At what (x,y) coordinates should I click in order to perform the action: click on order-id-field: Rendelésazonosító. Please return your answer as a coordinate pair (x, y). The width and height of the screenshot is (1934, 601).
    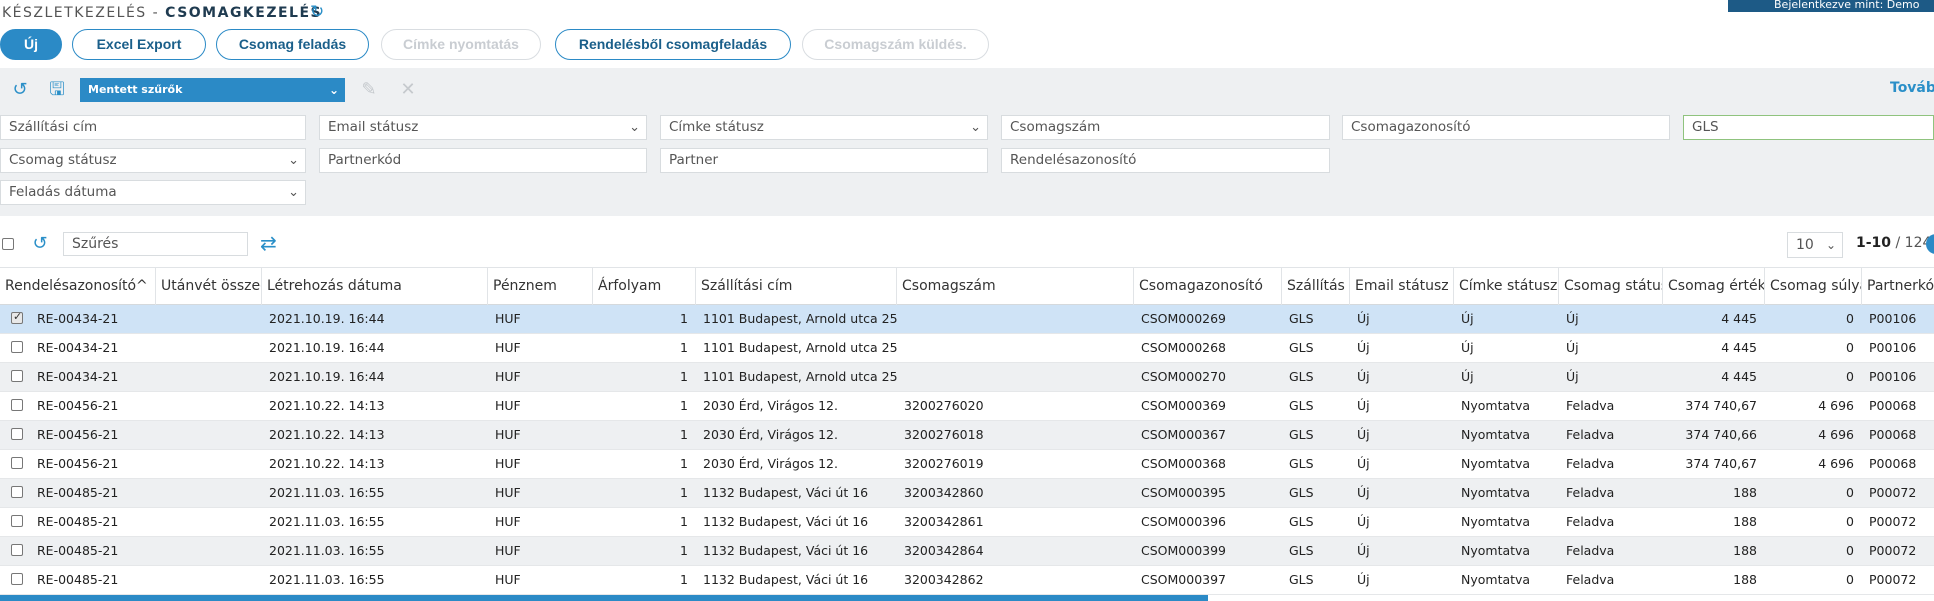
    Looking at the image, I should click on (1165, 160).